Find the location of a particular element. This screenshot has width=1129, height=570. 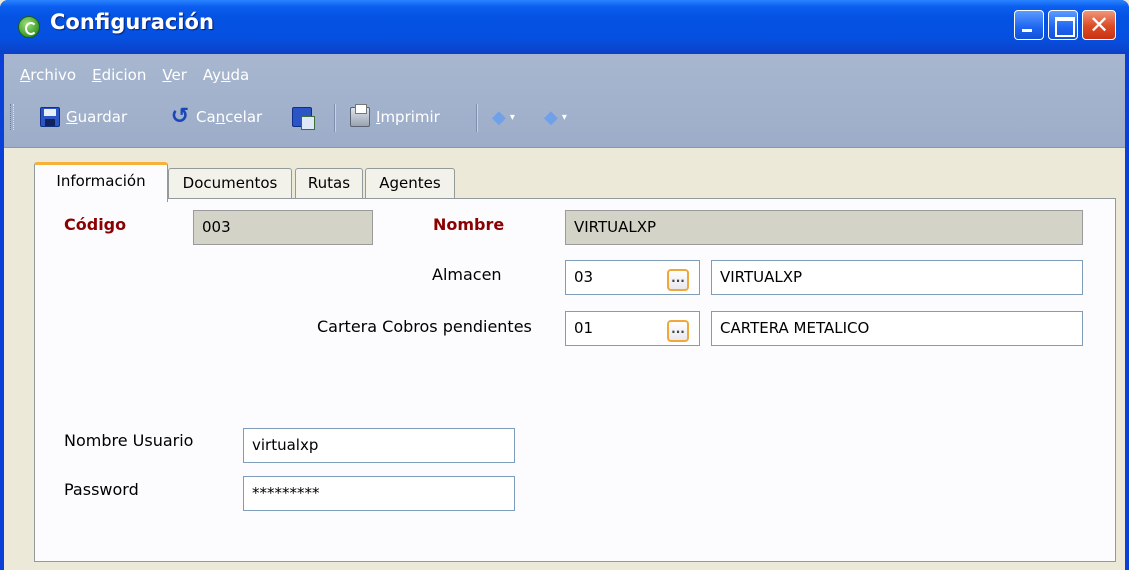

cartera-name-field: CARTERA METALICO is located at coordinates (897, 328).